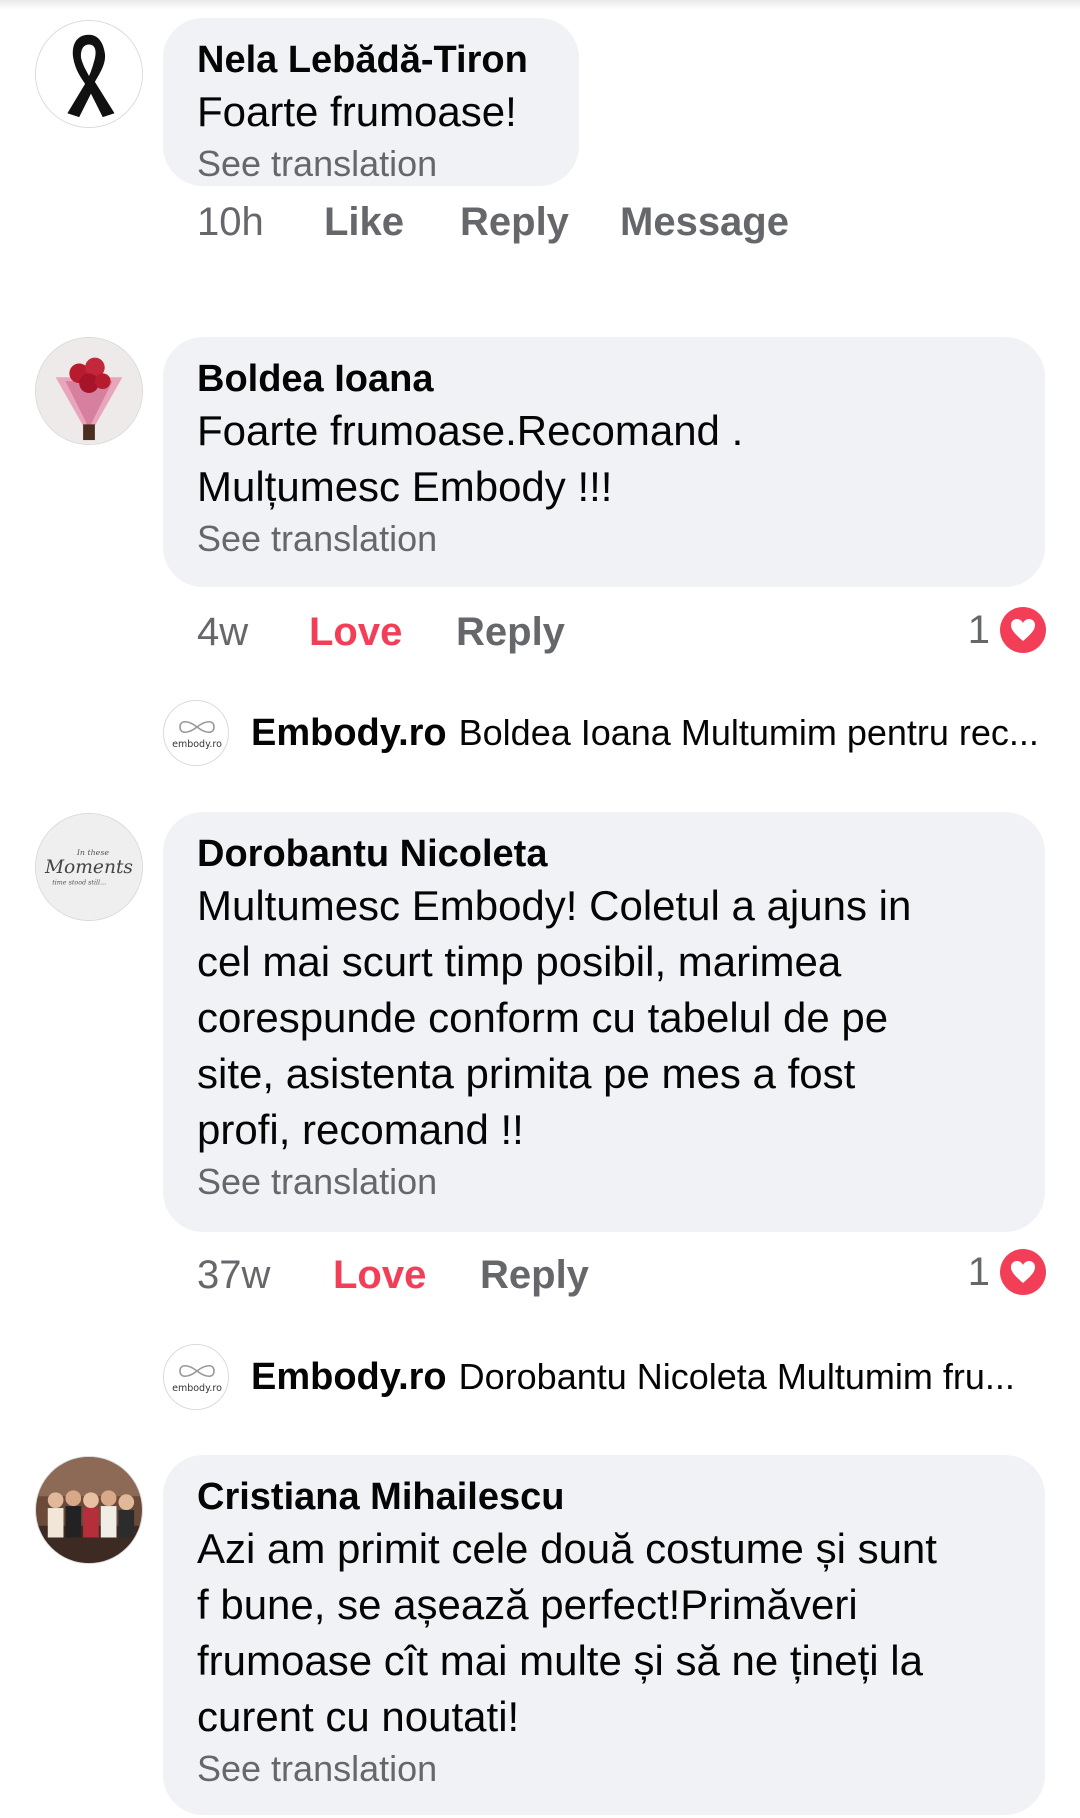  What do you see at coordinates (605, 854) in the screenshot?
I see `comment-author: Dorobantu Nicoleta` at bounding box center [605, 854].